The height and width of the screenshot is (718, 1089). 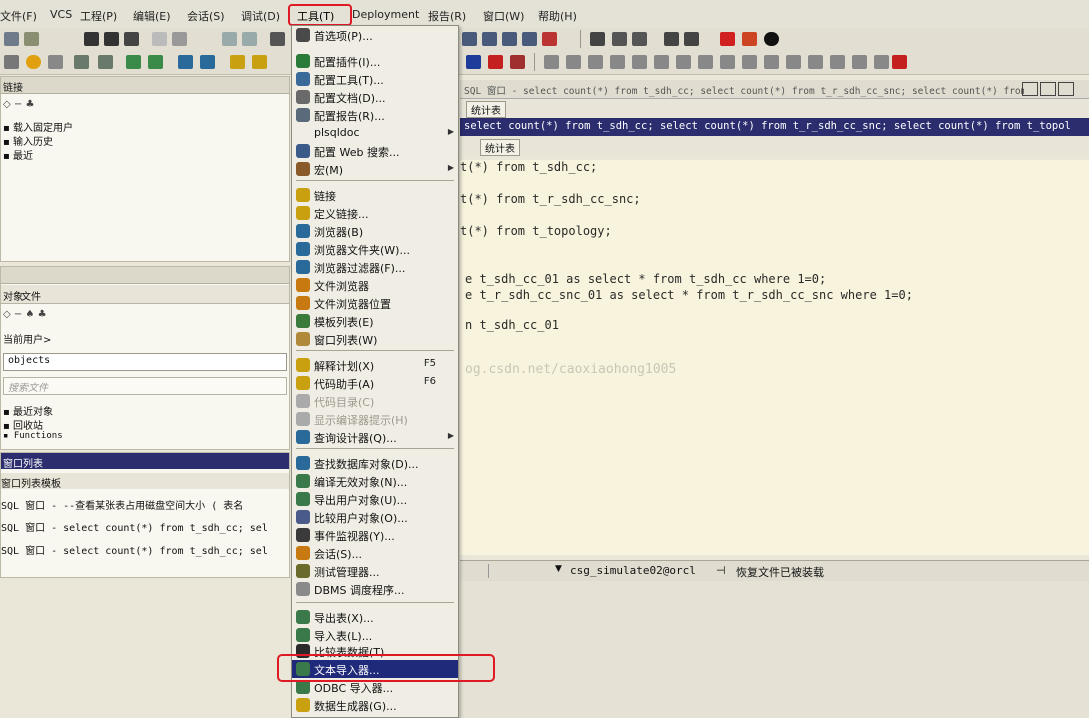 What do you see at coordinates (385, 14) in the screenshot?
I see `menu-deployment: Deployment` at bounding box center [385, 14].